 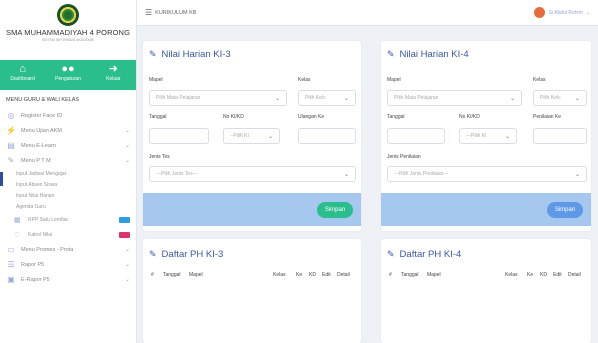 I want to click on menu-toggle-icon: ☰, so click(x=148, y=12).